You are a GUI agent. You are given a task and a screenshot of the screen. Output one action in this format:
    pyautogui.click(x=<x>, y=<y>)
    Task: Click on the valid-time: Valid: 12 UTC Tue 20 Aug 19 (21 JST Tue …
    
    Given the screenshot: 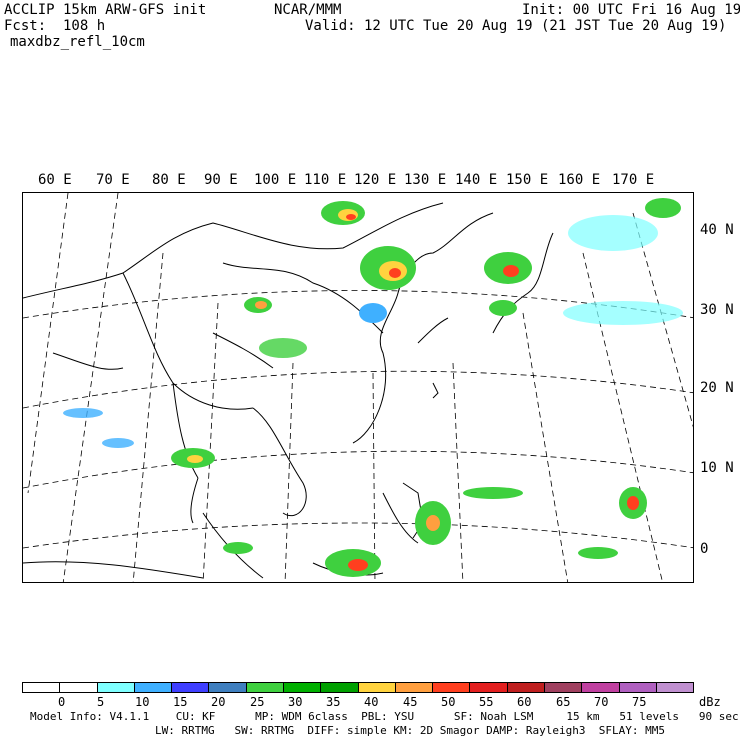 What is the action you would take?
    pyautogui.click(x=516, y=26)
    